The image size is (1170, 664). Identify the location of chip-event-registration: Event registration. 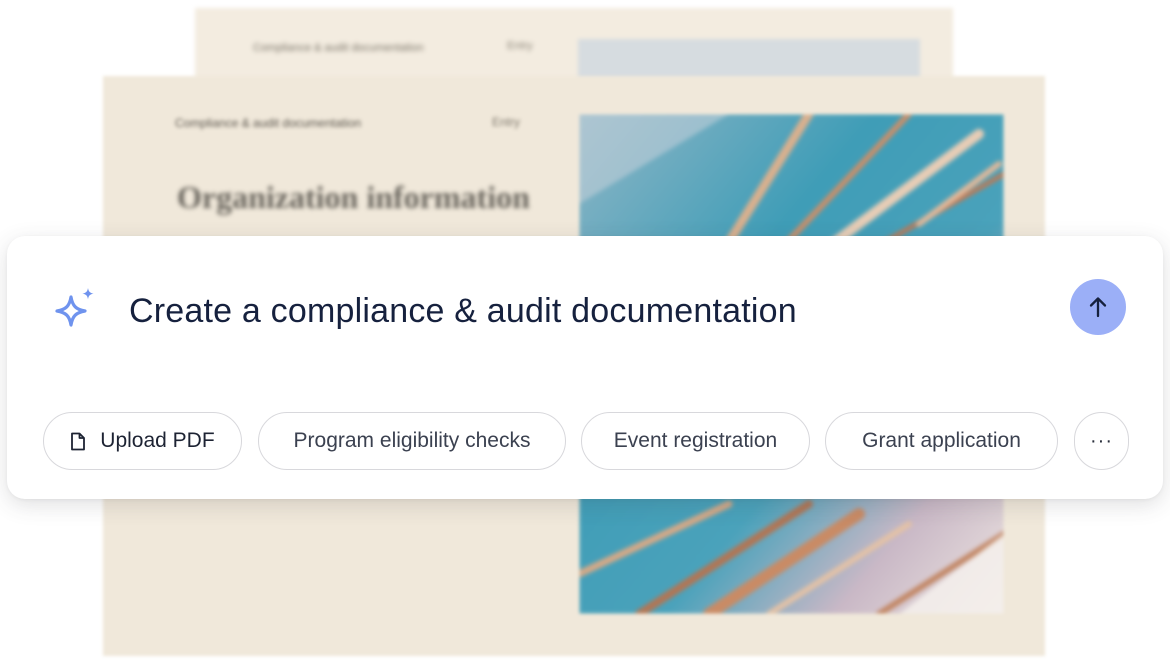
(695, 441).